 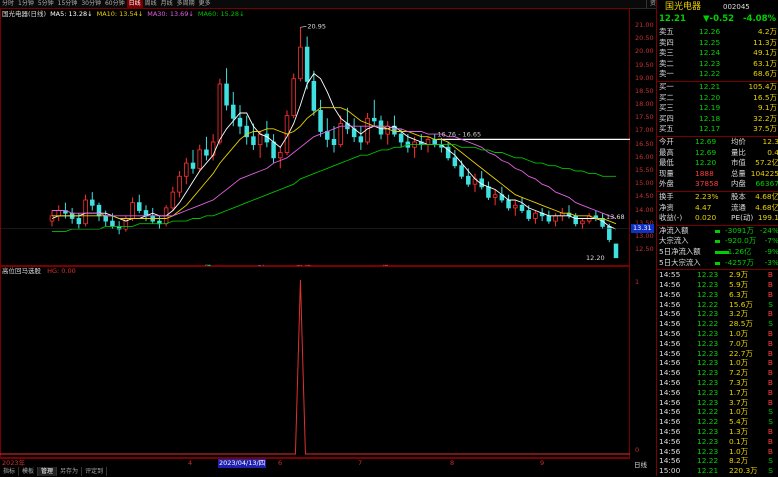 What do you see at coordinates (640, 465) in the screenshot?
I see `period-indicator: 日线` at bounding box center [640, 465].